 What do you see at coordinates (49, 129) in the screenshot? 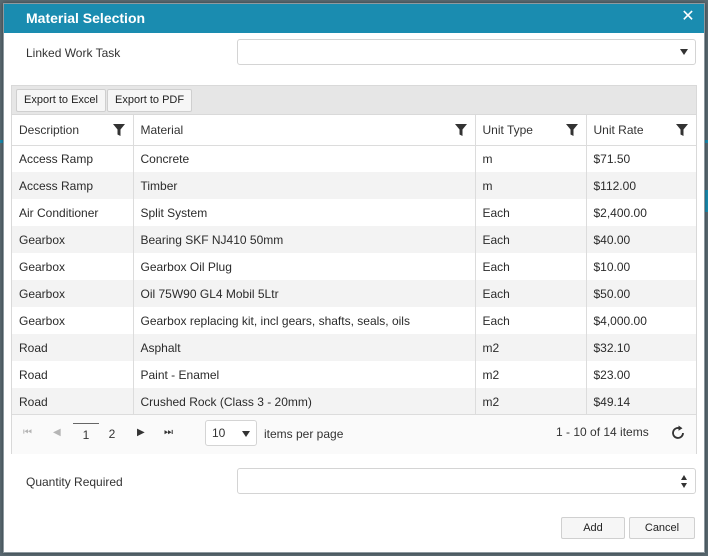
I see `column-header-label: Description` at bounding box center [49, 129].